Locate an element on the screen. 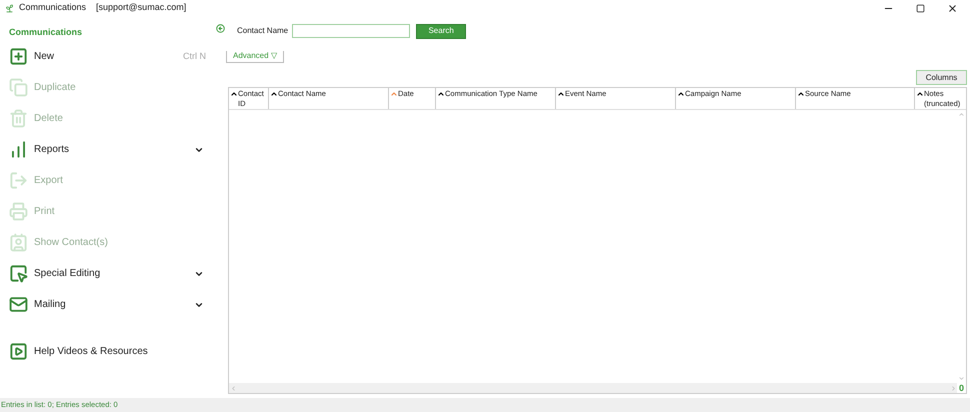  maximize-icon is located at coordinates (920, 8).